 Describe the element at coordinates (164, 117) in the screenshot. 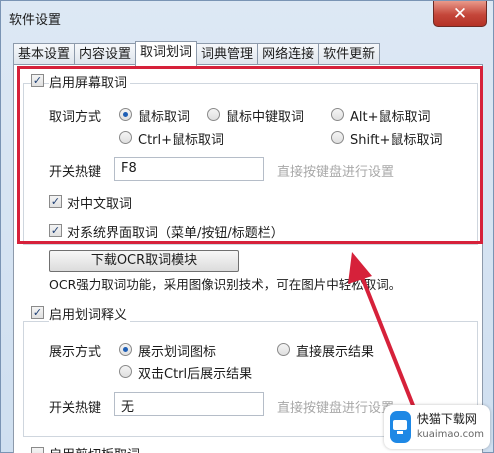

I see `radio-mouse-capture-label: 鼠标取词` at that location.